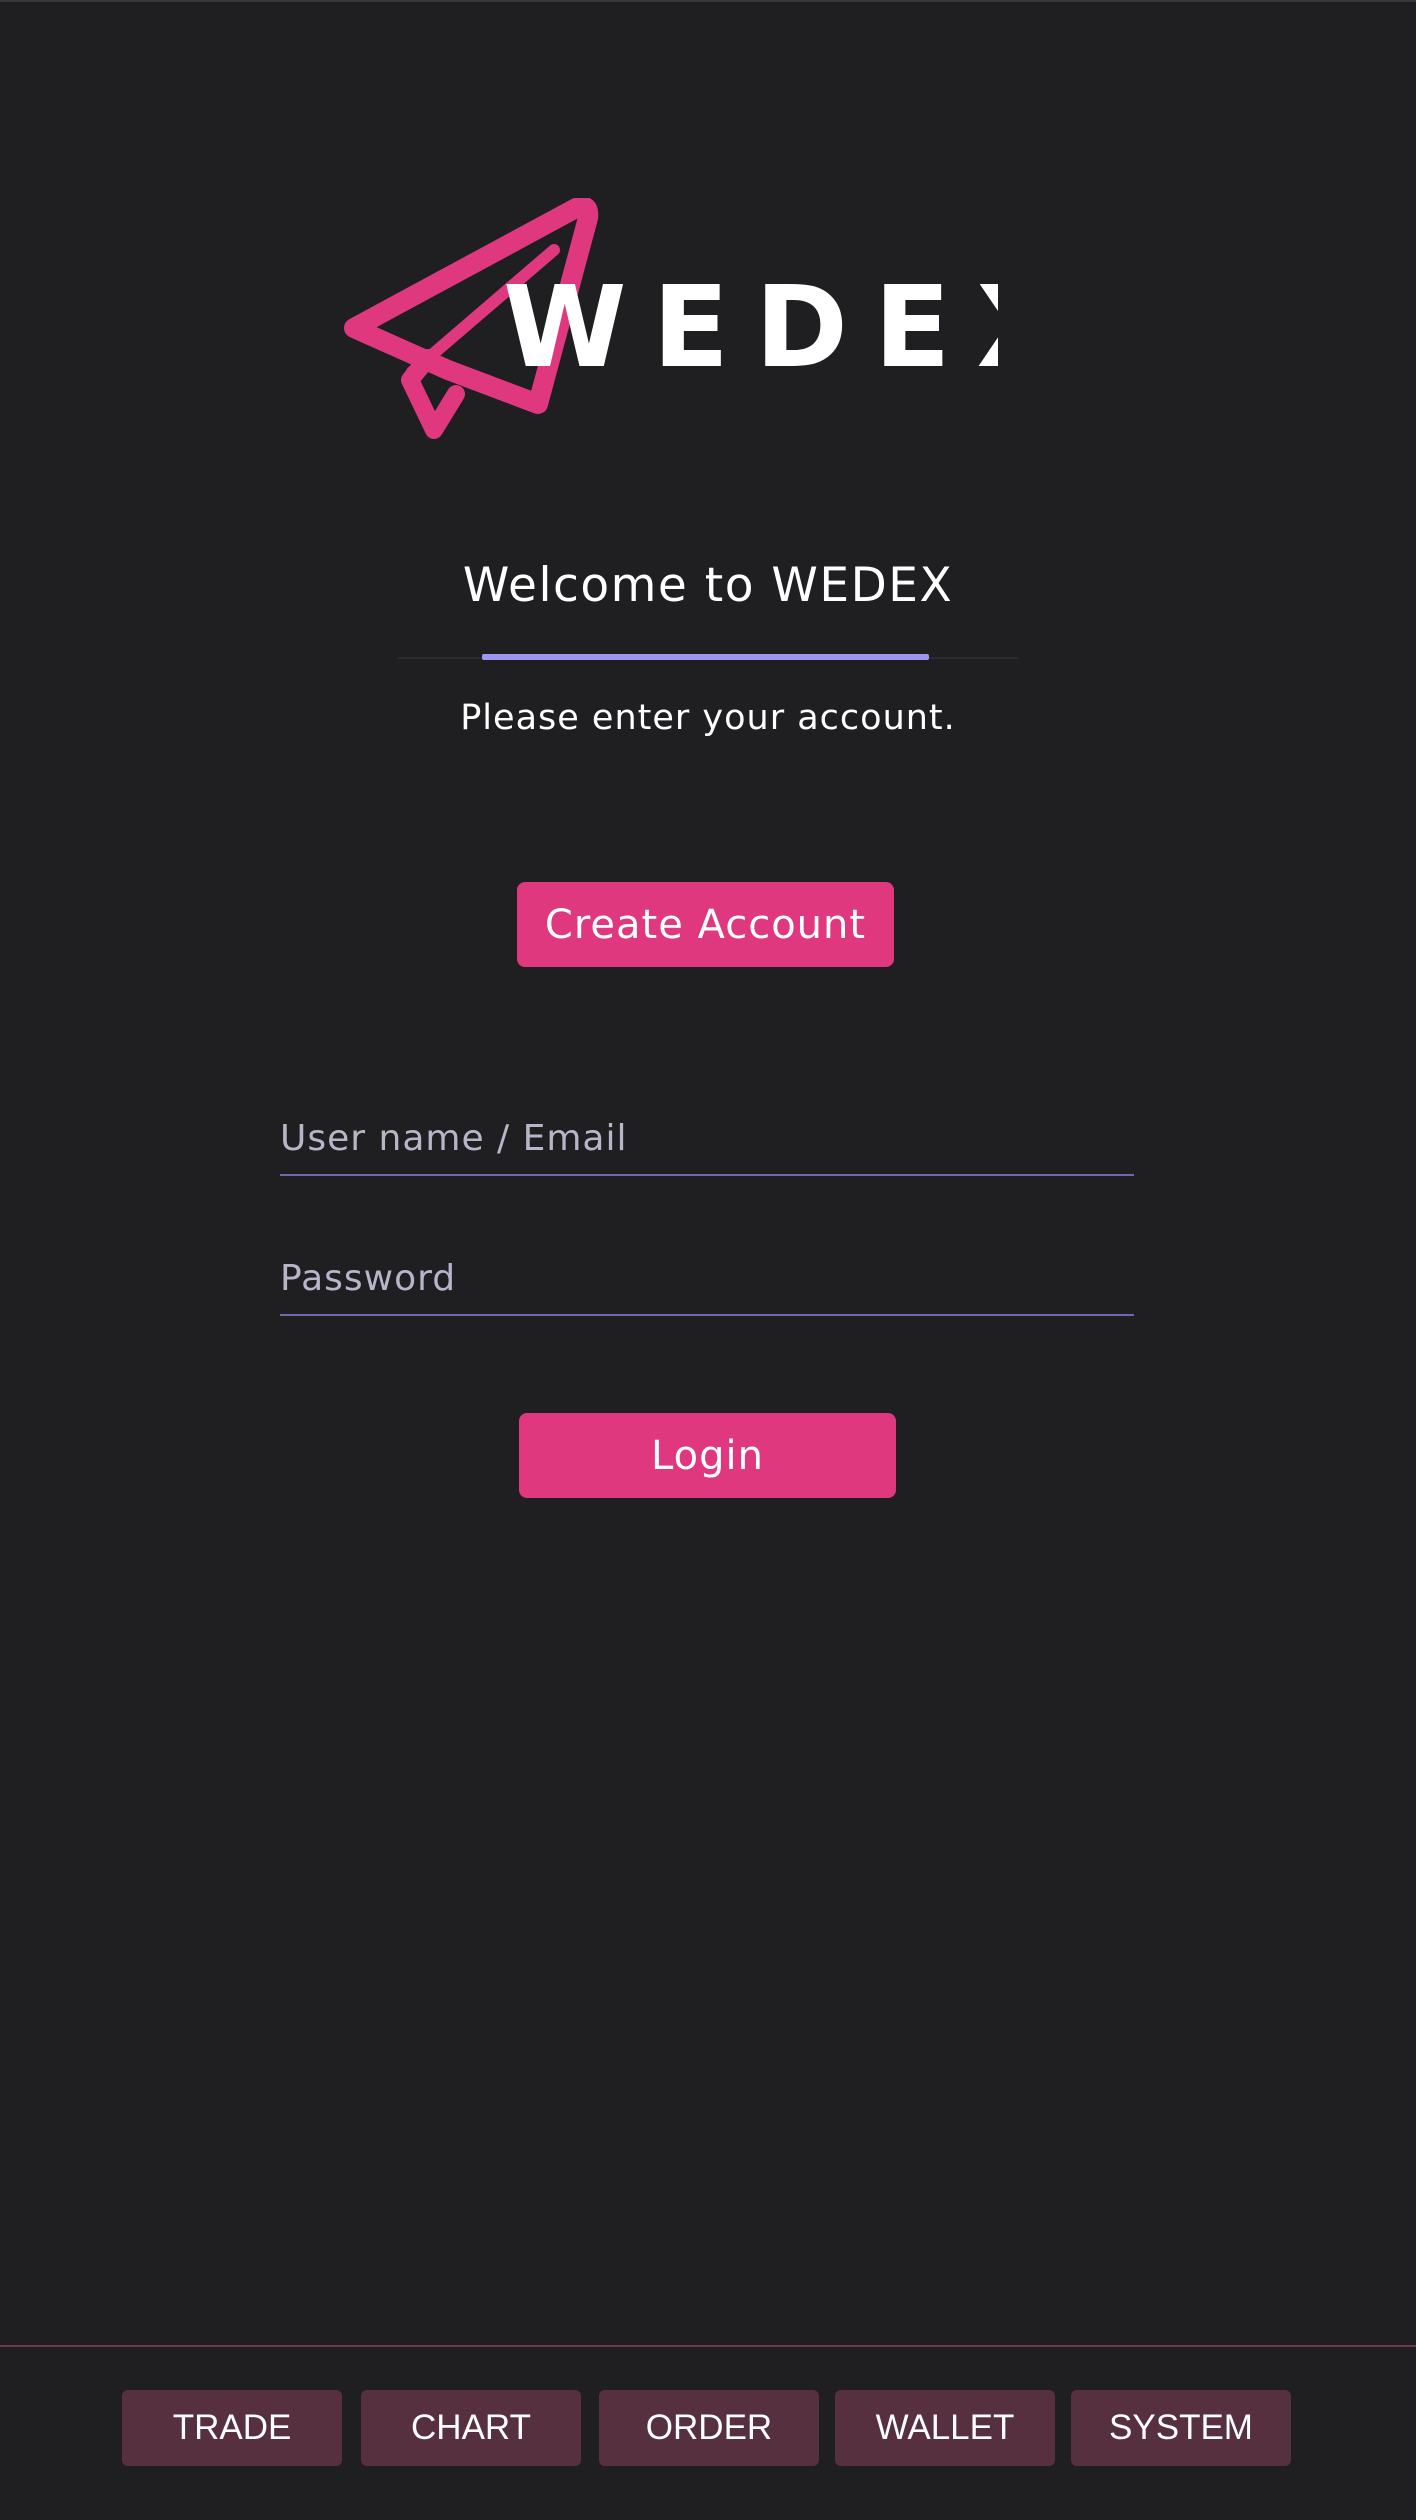 This screenshot has height=2520, width=1416. I want to click on brand-wordmark: WEDEX, so click(750, 328).